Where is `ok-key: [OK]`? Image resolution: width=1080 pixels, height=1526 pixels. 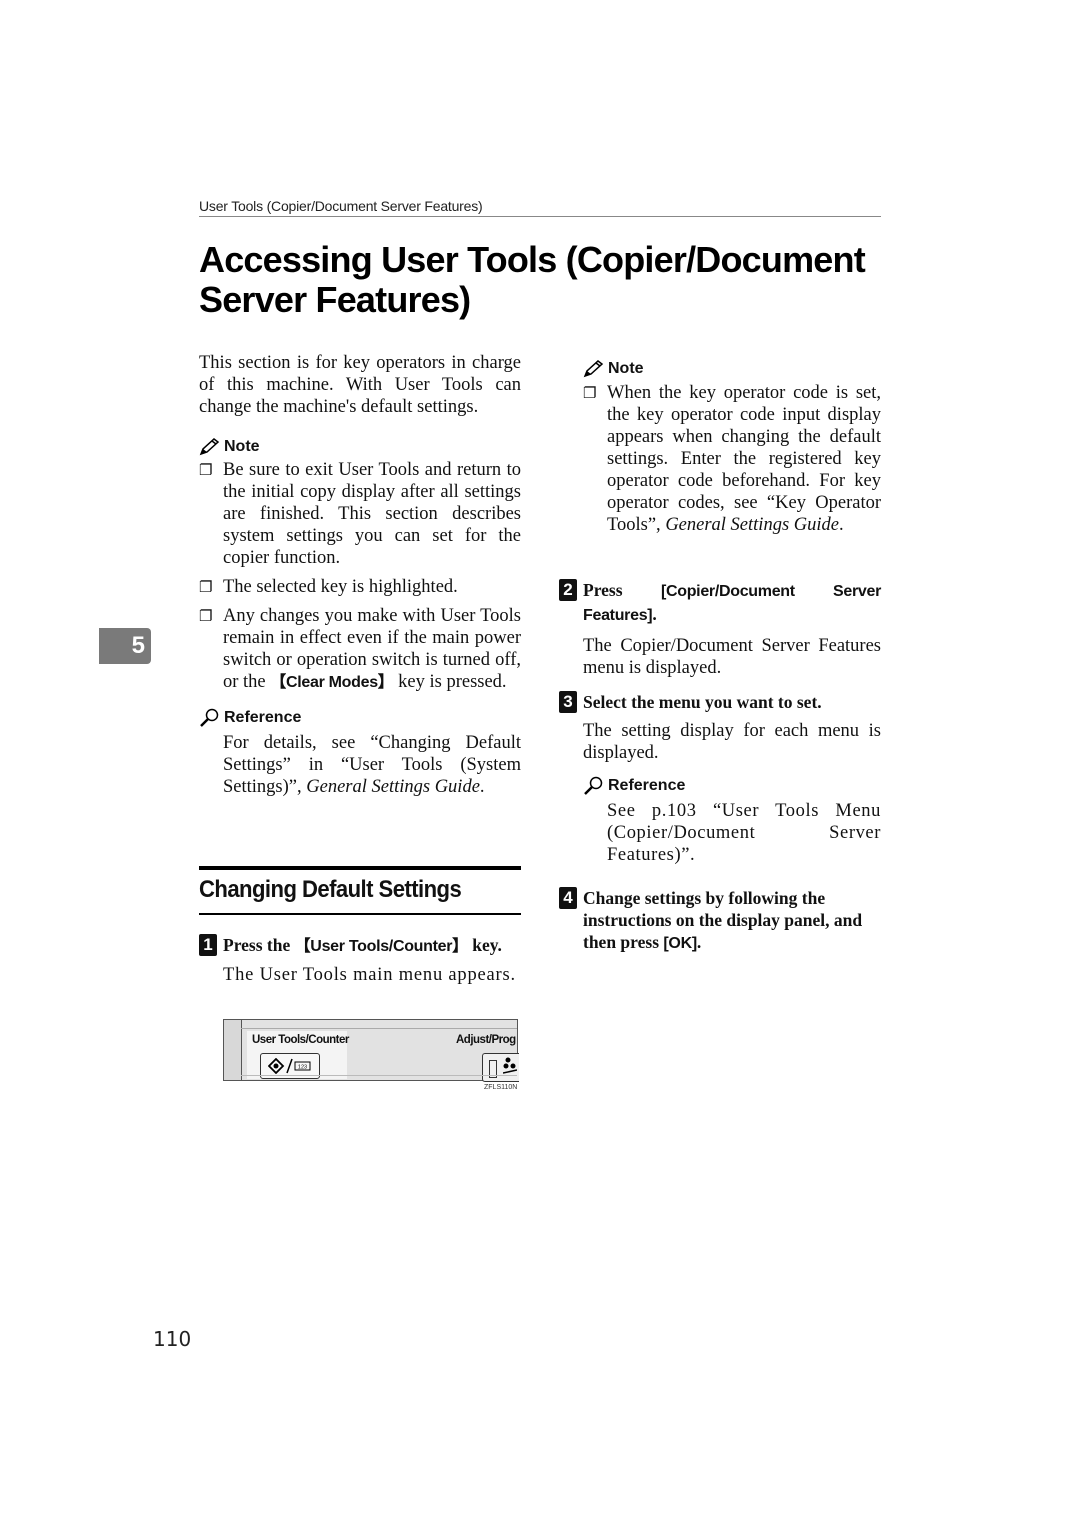 ok-key: [OK] is located at coordinates (680, 943).